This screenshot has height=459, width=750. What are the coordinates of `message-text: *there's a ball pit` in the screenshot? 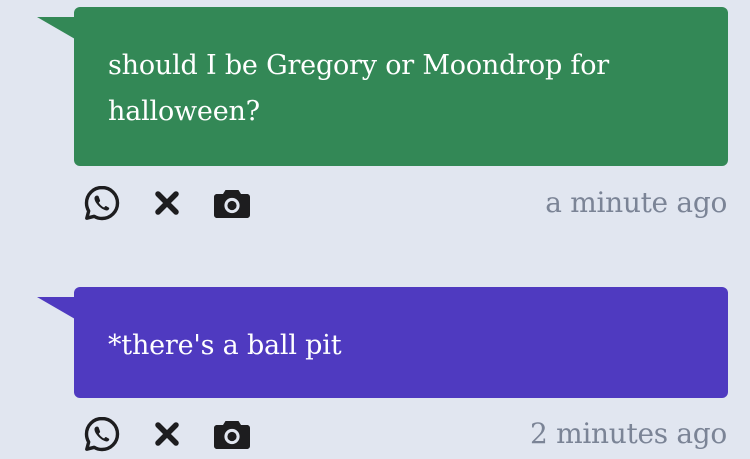 It's located at (225, 345).